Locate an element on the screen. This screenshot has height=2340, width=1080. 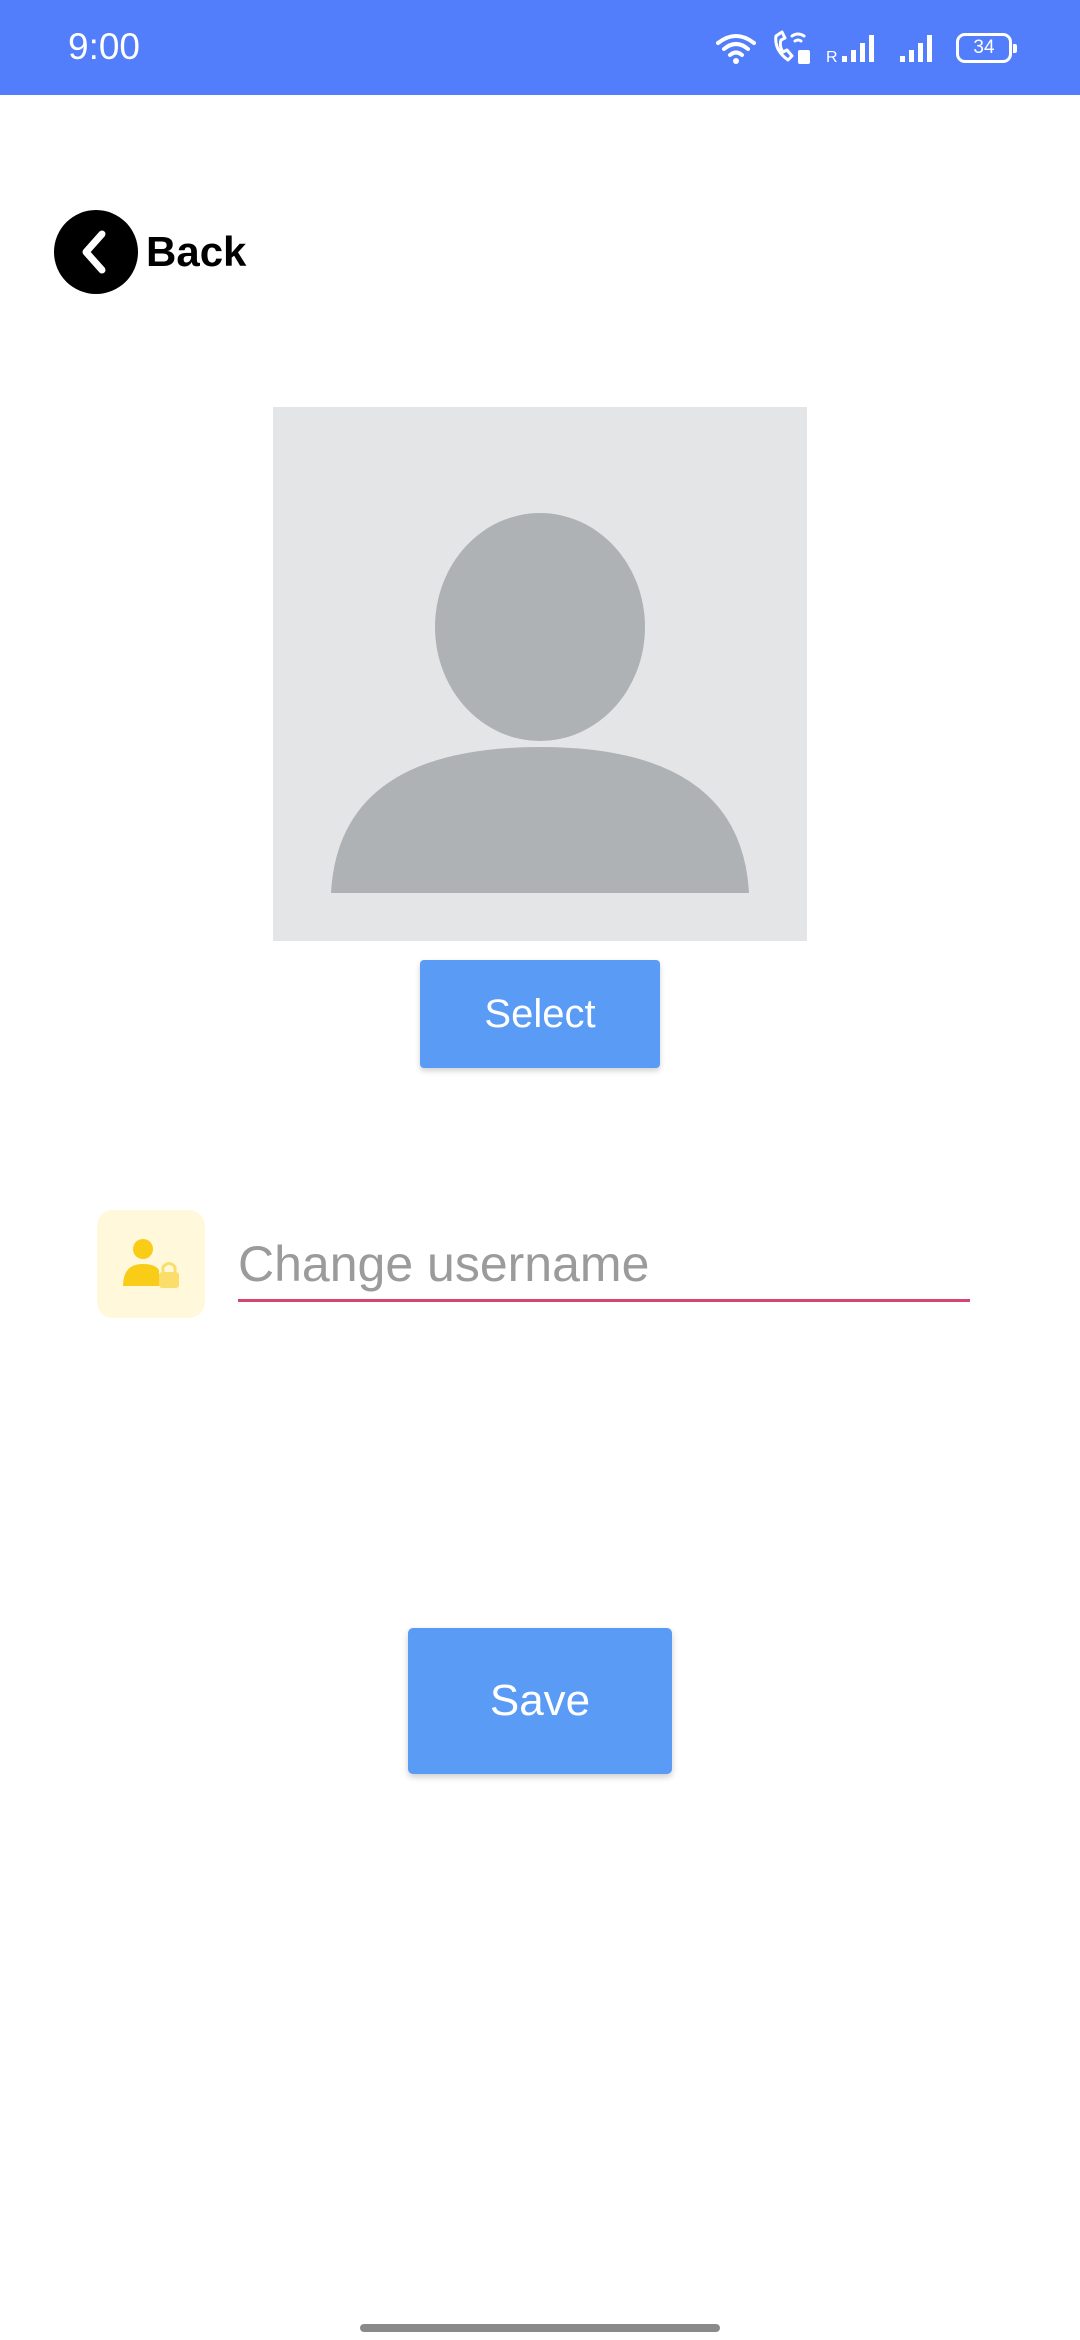
signal-icon is located at coordinates (920, 48).